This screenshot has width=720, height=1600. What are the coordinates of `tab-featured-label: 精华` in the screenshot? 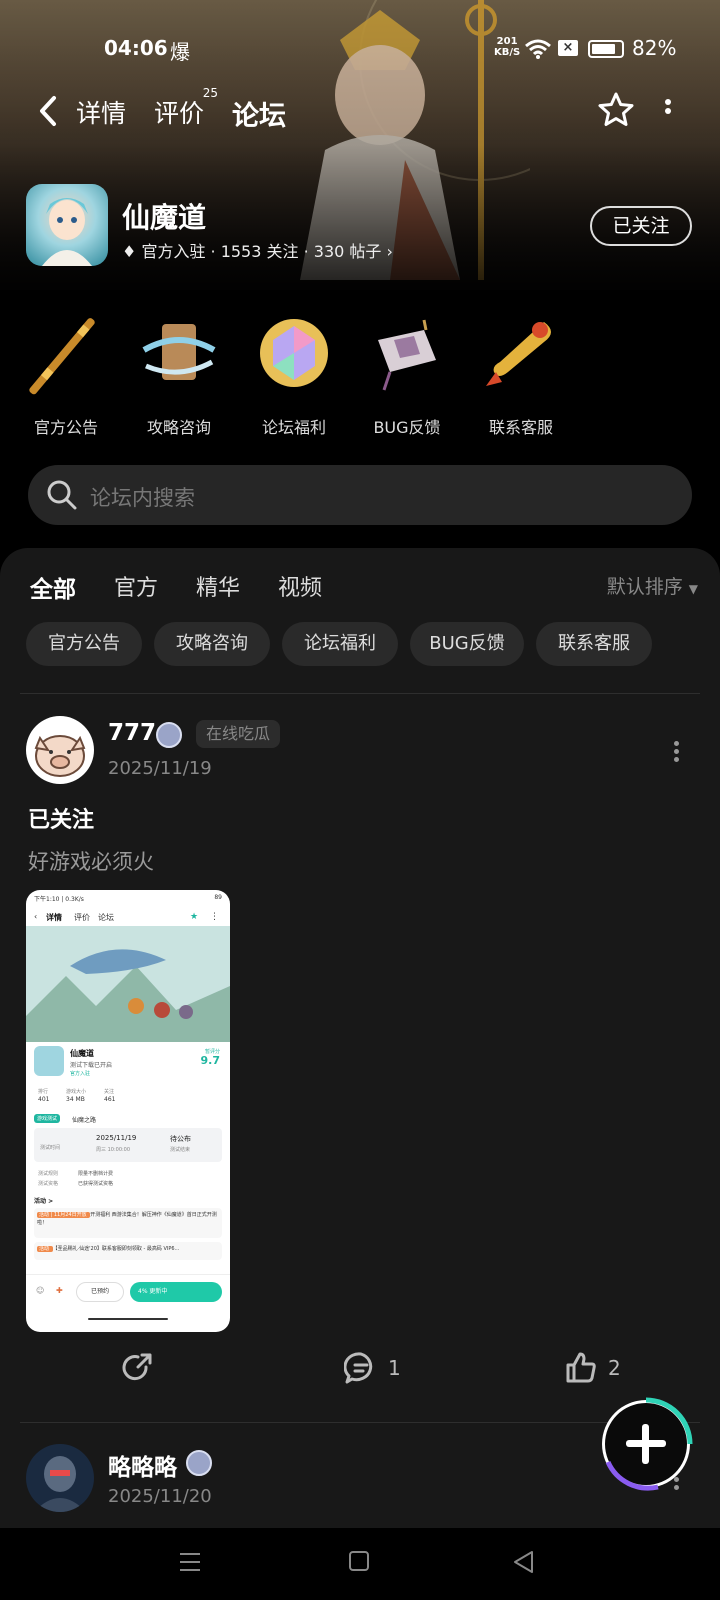 It's located at (218, 588).